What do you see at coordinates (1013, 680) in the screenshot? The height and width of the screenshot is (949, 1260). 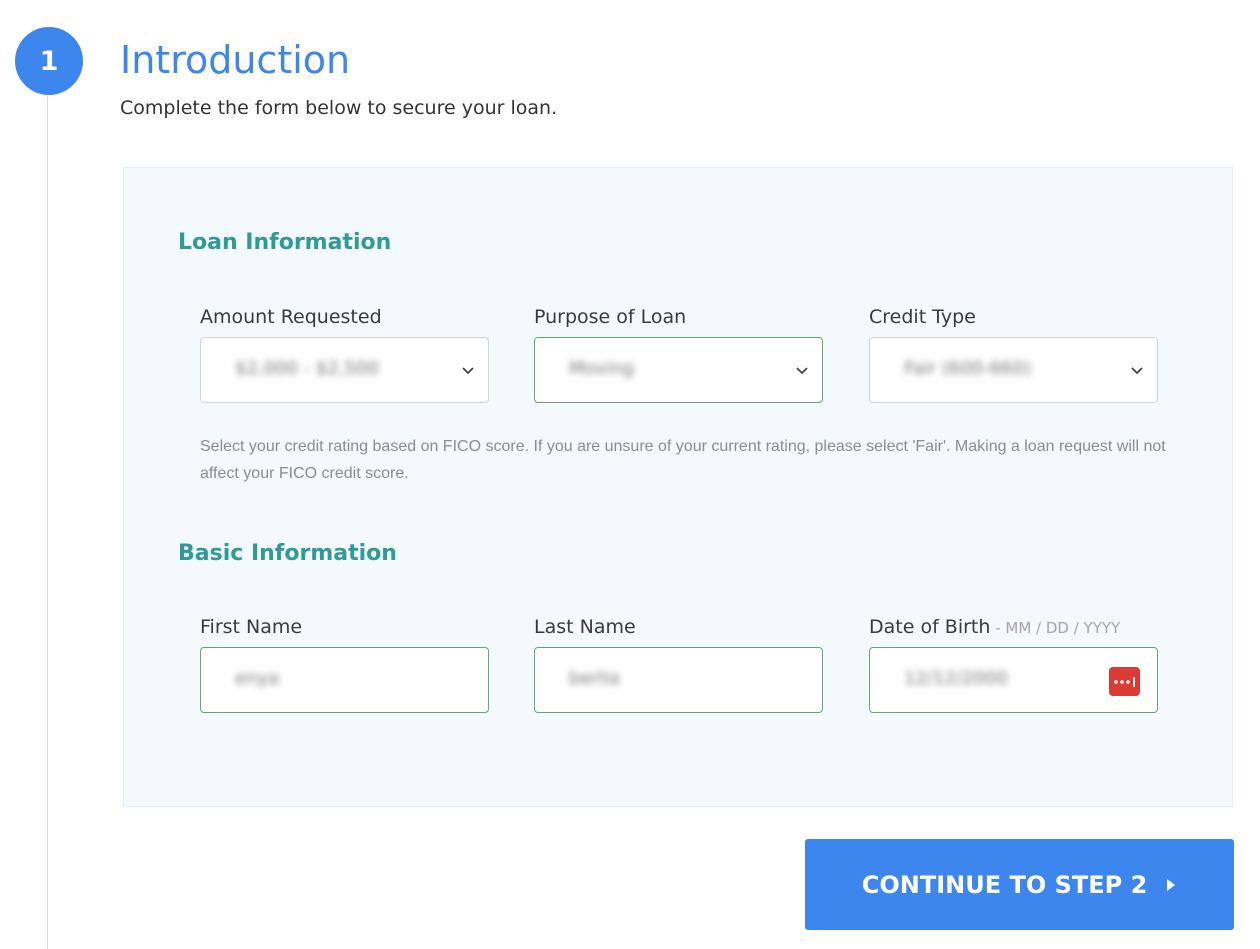 I see `date-of-birth-input: 12/12/2000` at bounding box center [1013, 680].